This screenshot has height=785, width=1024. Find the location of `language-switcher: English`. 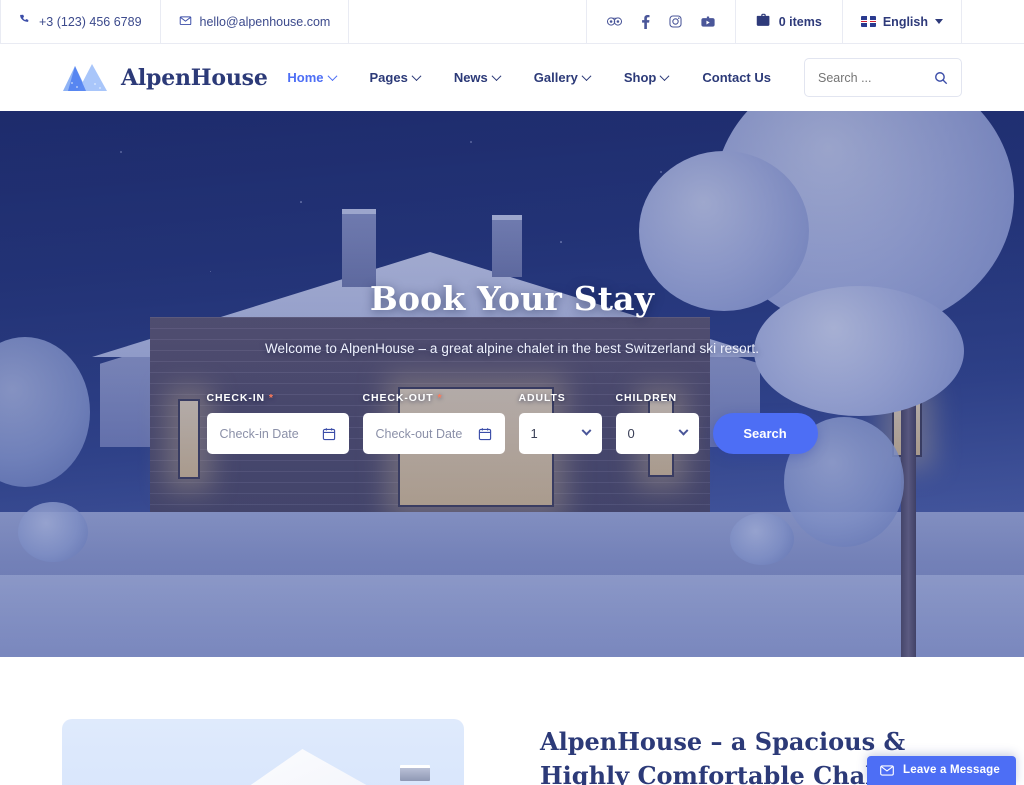

language-switcher: English is located at coordinates (901, 21).